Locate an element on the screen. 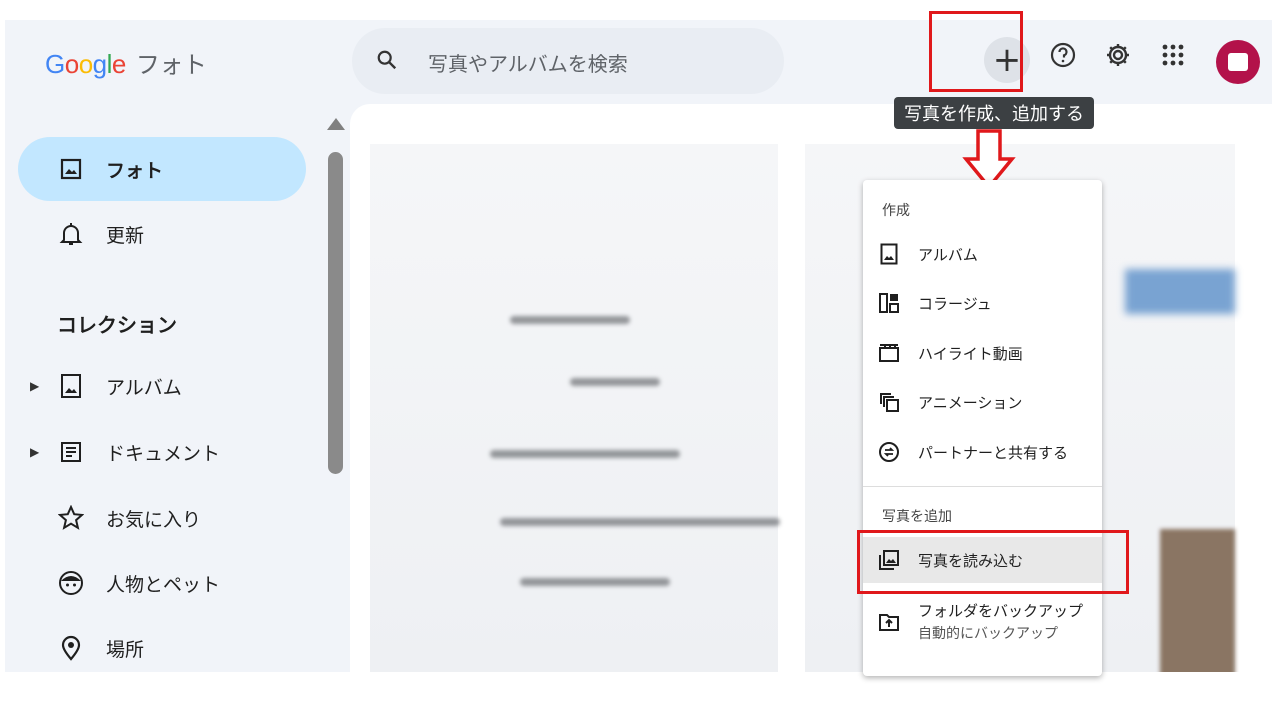  menu-item-sublabel: 自動的にバックアップ is located at coordinates (988, 634).